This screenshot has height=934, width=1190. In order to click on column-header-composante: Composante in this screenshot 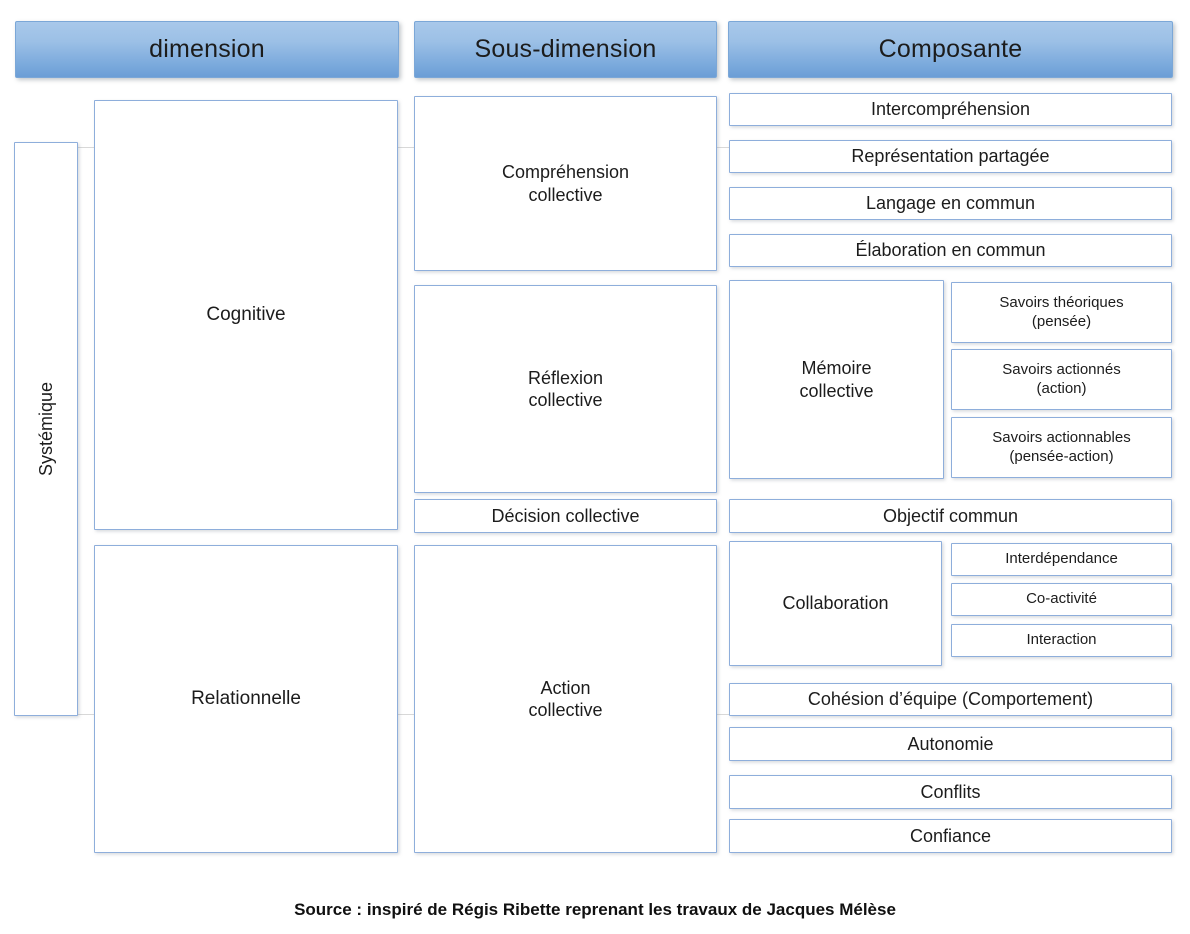, I will do `click(950, 49)`.